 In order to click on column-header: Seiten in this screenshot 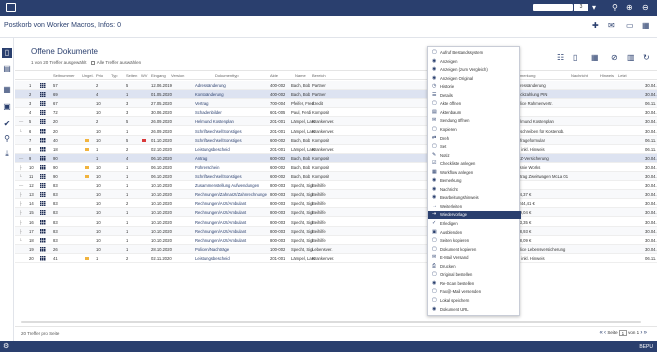, I will do `click(131, 75)`.